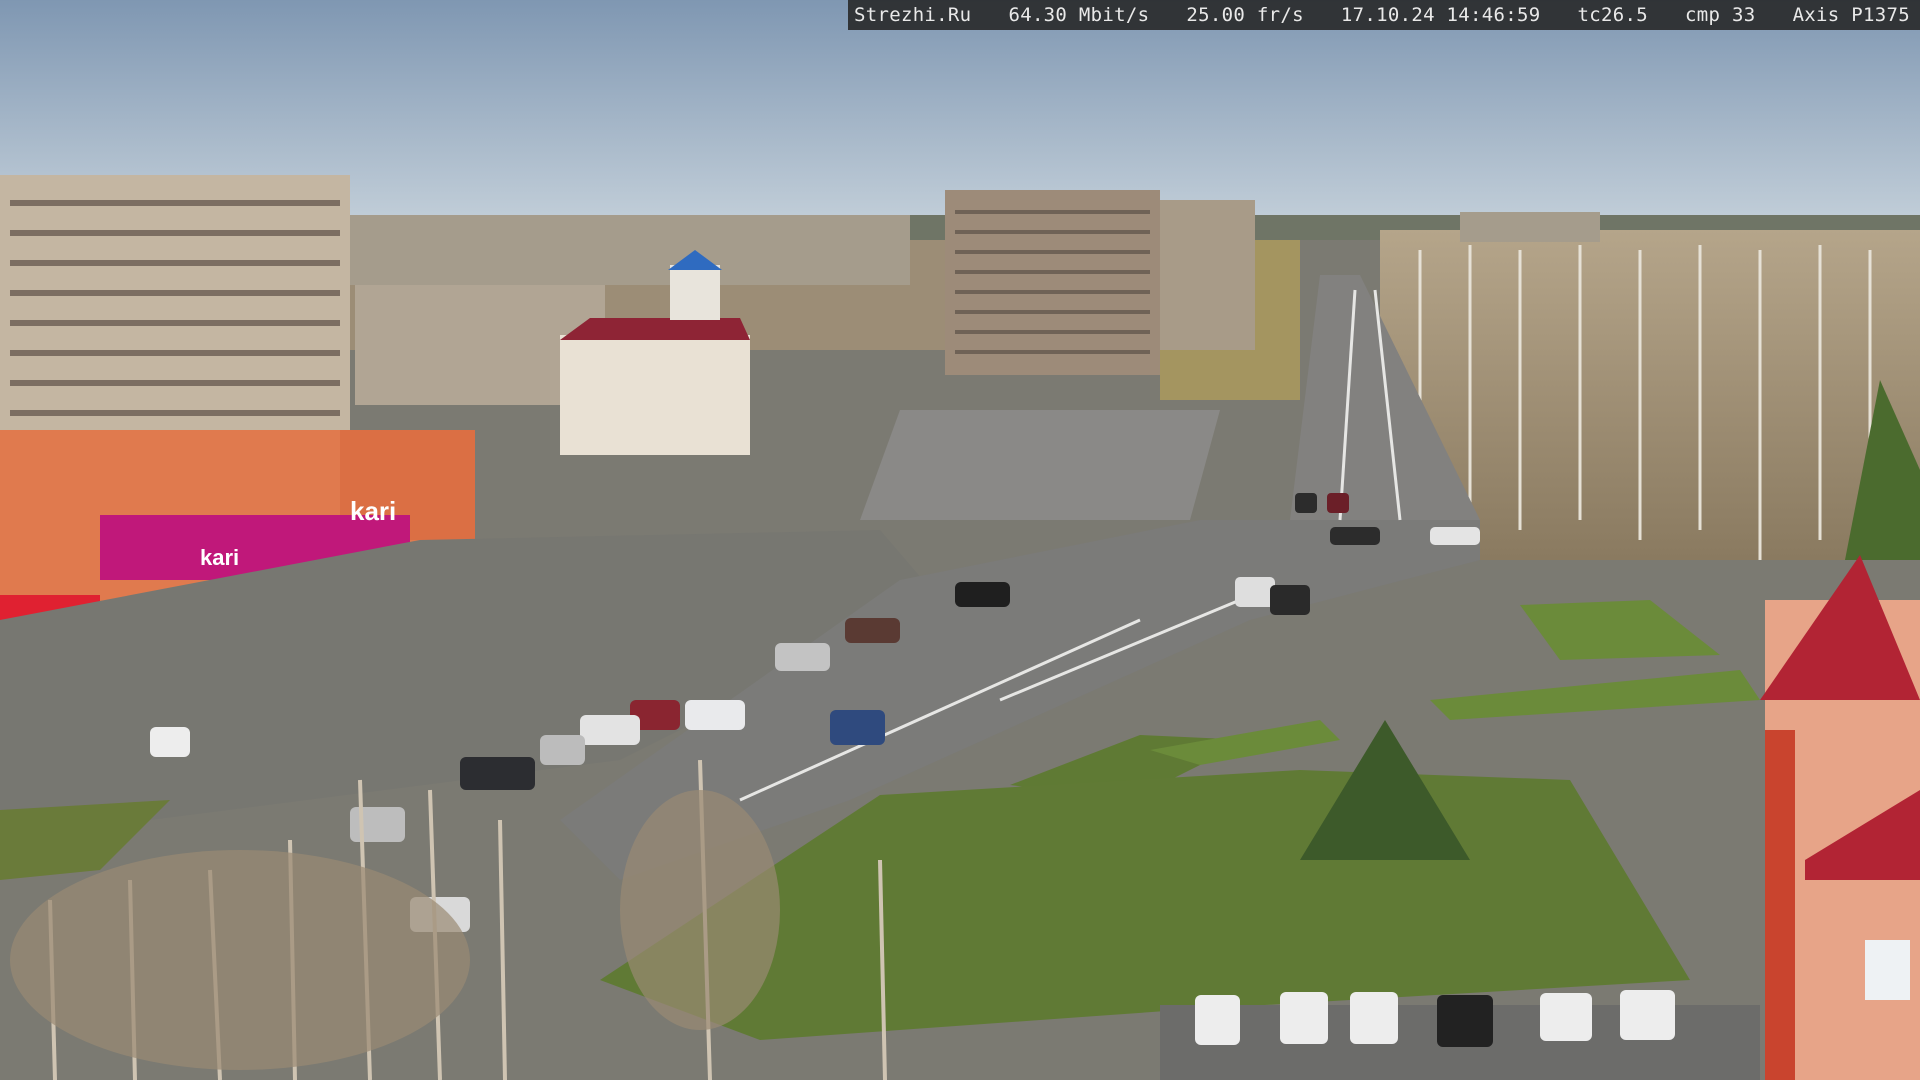  What do you see at coordinates (655, 329) in the screenshot?
I see `red-roof` at bounding box center [655, 329].